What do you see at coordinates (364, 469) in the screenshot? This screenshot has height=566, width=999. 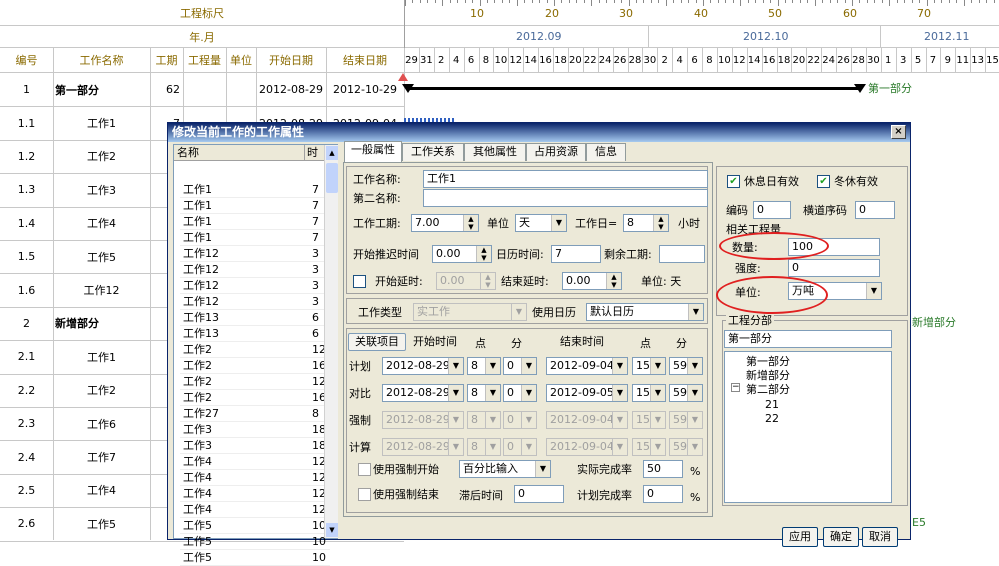 I see `force-start-checkbox` at bounding box center [364, 469].